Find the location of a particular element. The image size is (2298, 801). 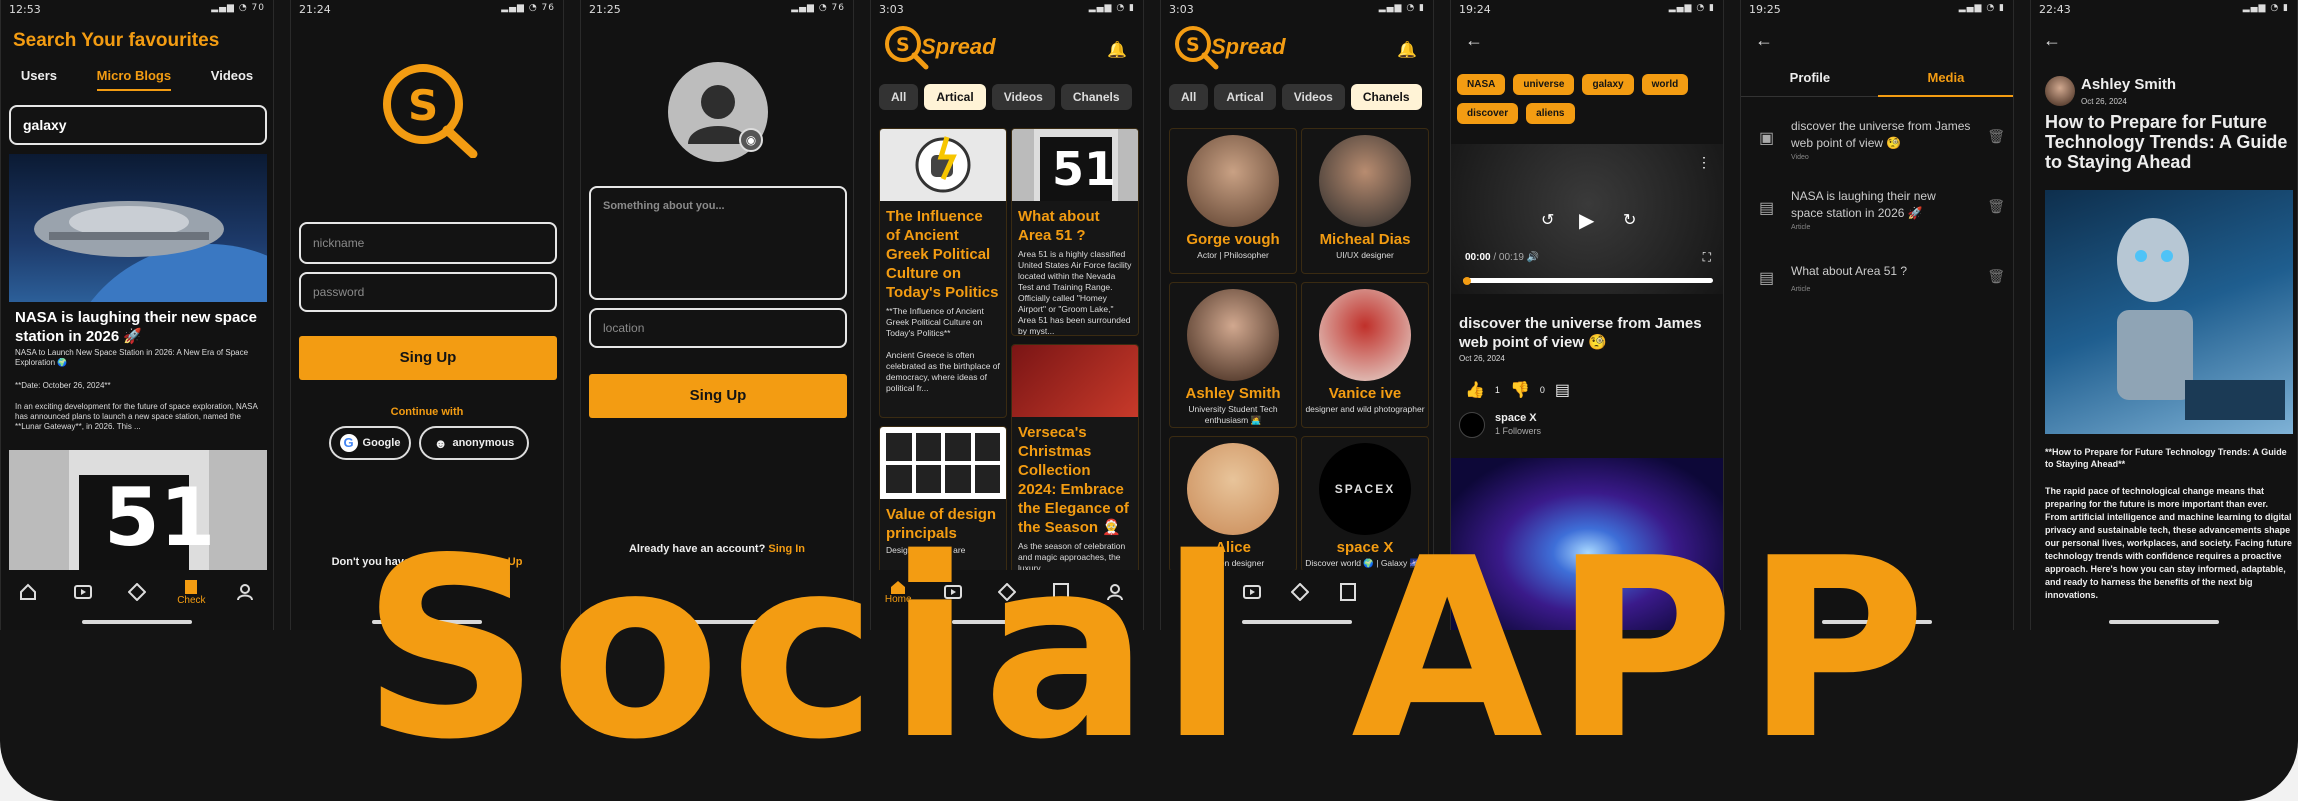

author-avatar is located at coordinates (2060, 91).